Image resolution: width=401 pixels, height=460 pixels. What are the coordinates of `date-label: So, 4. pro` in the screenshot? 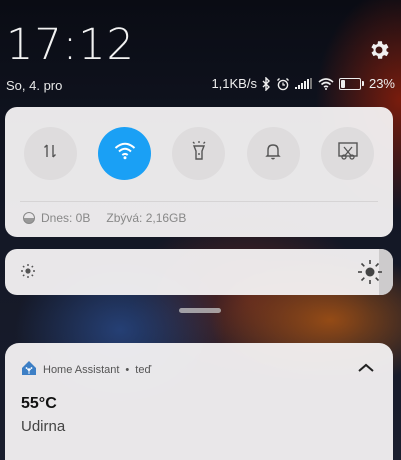 It's located at (34, 85).